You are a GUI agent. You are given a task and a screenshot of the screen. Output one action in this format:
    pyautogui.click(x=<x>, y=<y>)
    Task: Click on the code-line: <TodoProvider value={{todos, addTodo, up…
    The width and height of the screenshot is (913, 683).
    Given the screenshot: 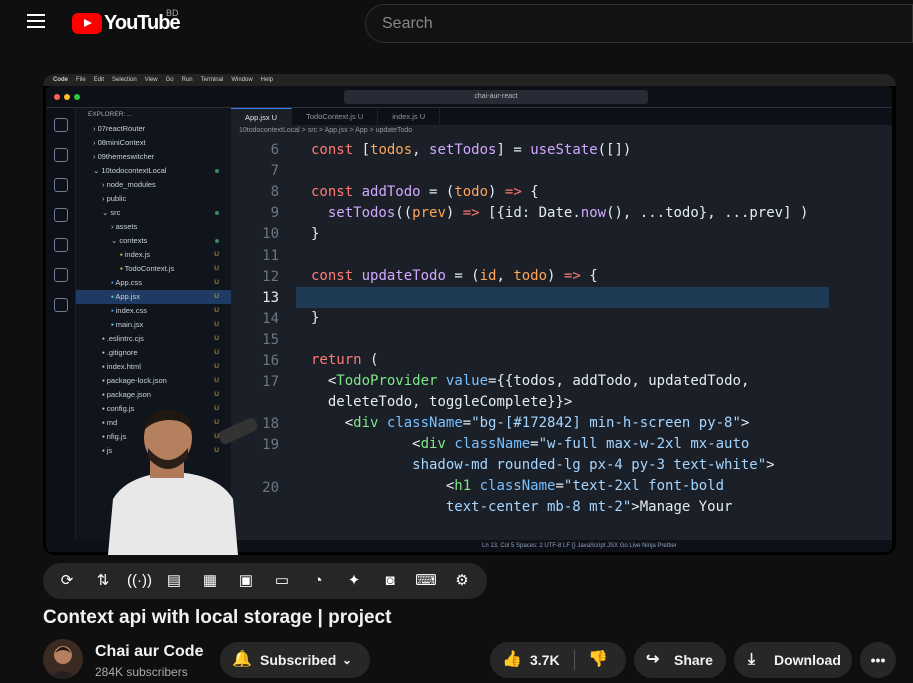 What is the action you would take?
    pyautogui.click(x=530, y=381)
    